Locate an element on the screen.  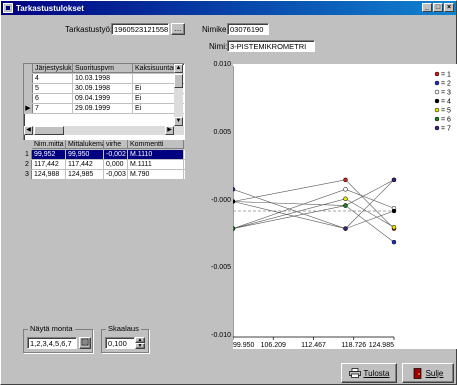
legend-label: = 4 is located at coordinates (446, 102).